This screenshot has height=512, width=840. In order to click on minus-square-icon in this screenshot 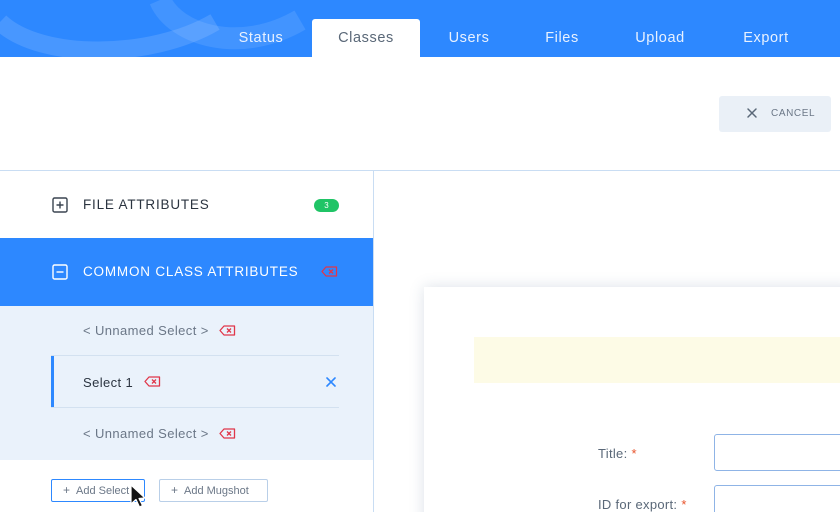, I will do `click(60, 272)`.